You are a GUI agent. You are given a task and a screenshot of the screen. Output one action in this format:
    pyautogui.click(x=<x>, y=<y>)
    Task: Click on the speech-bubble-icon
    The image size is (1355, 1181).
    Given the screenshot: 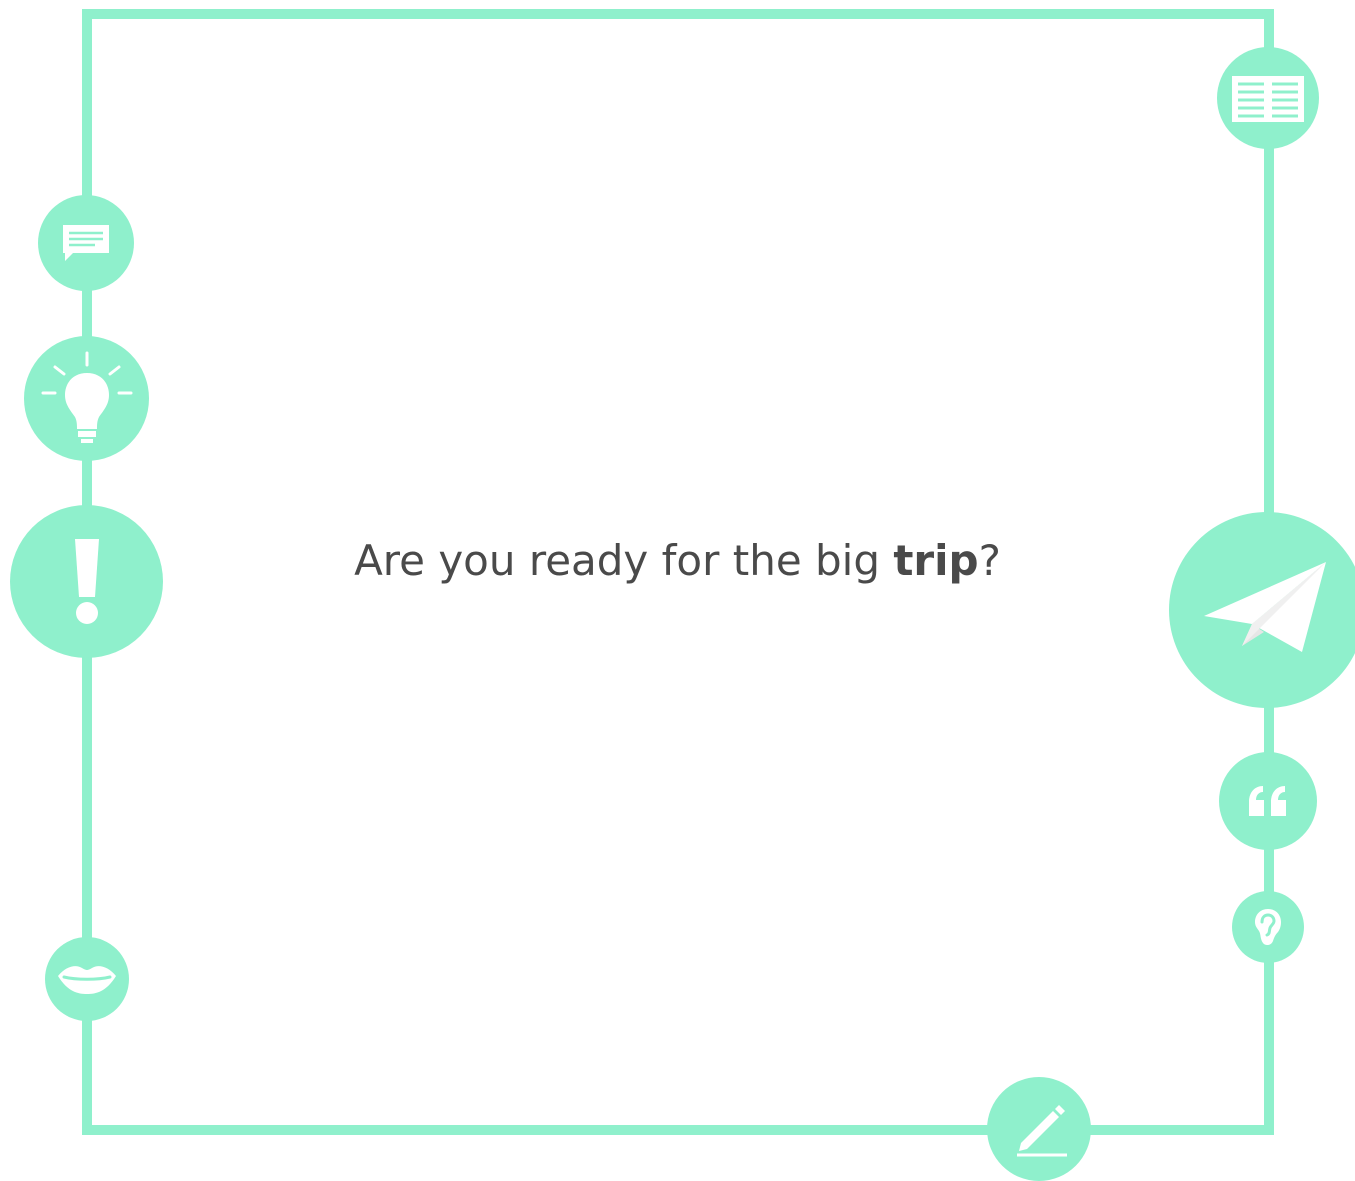 What is the action you would take?
    pyautogui.click(x=86, y=243)
    